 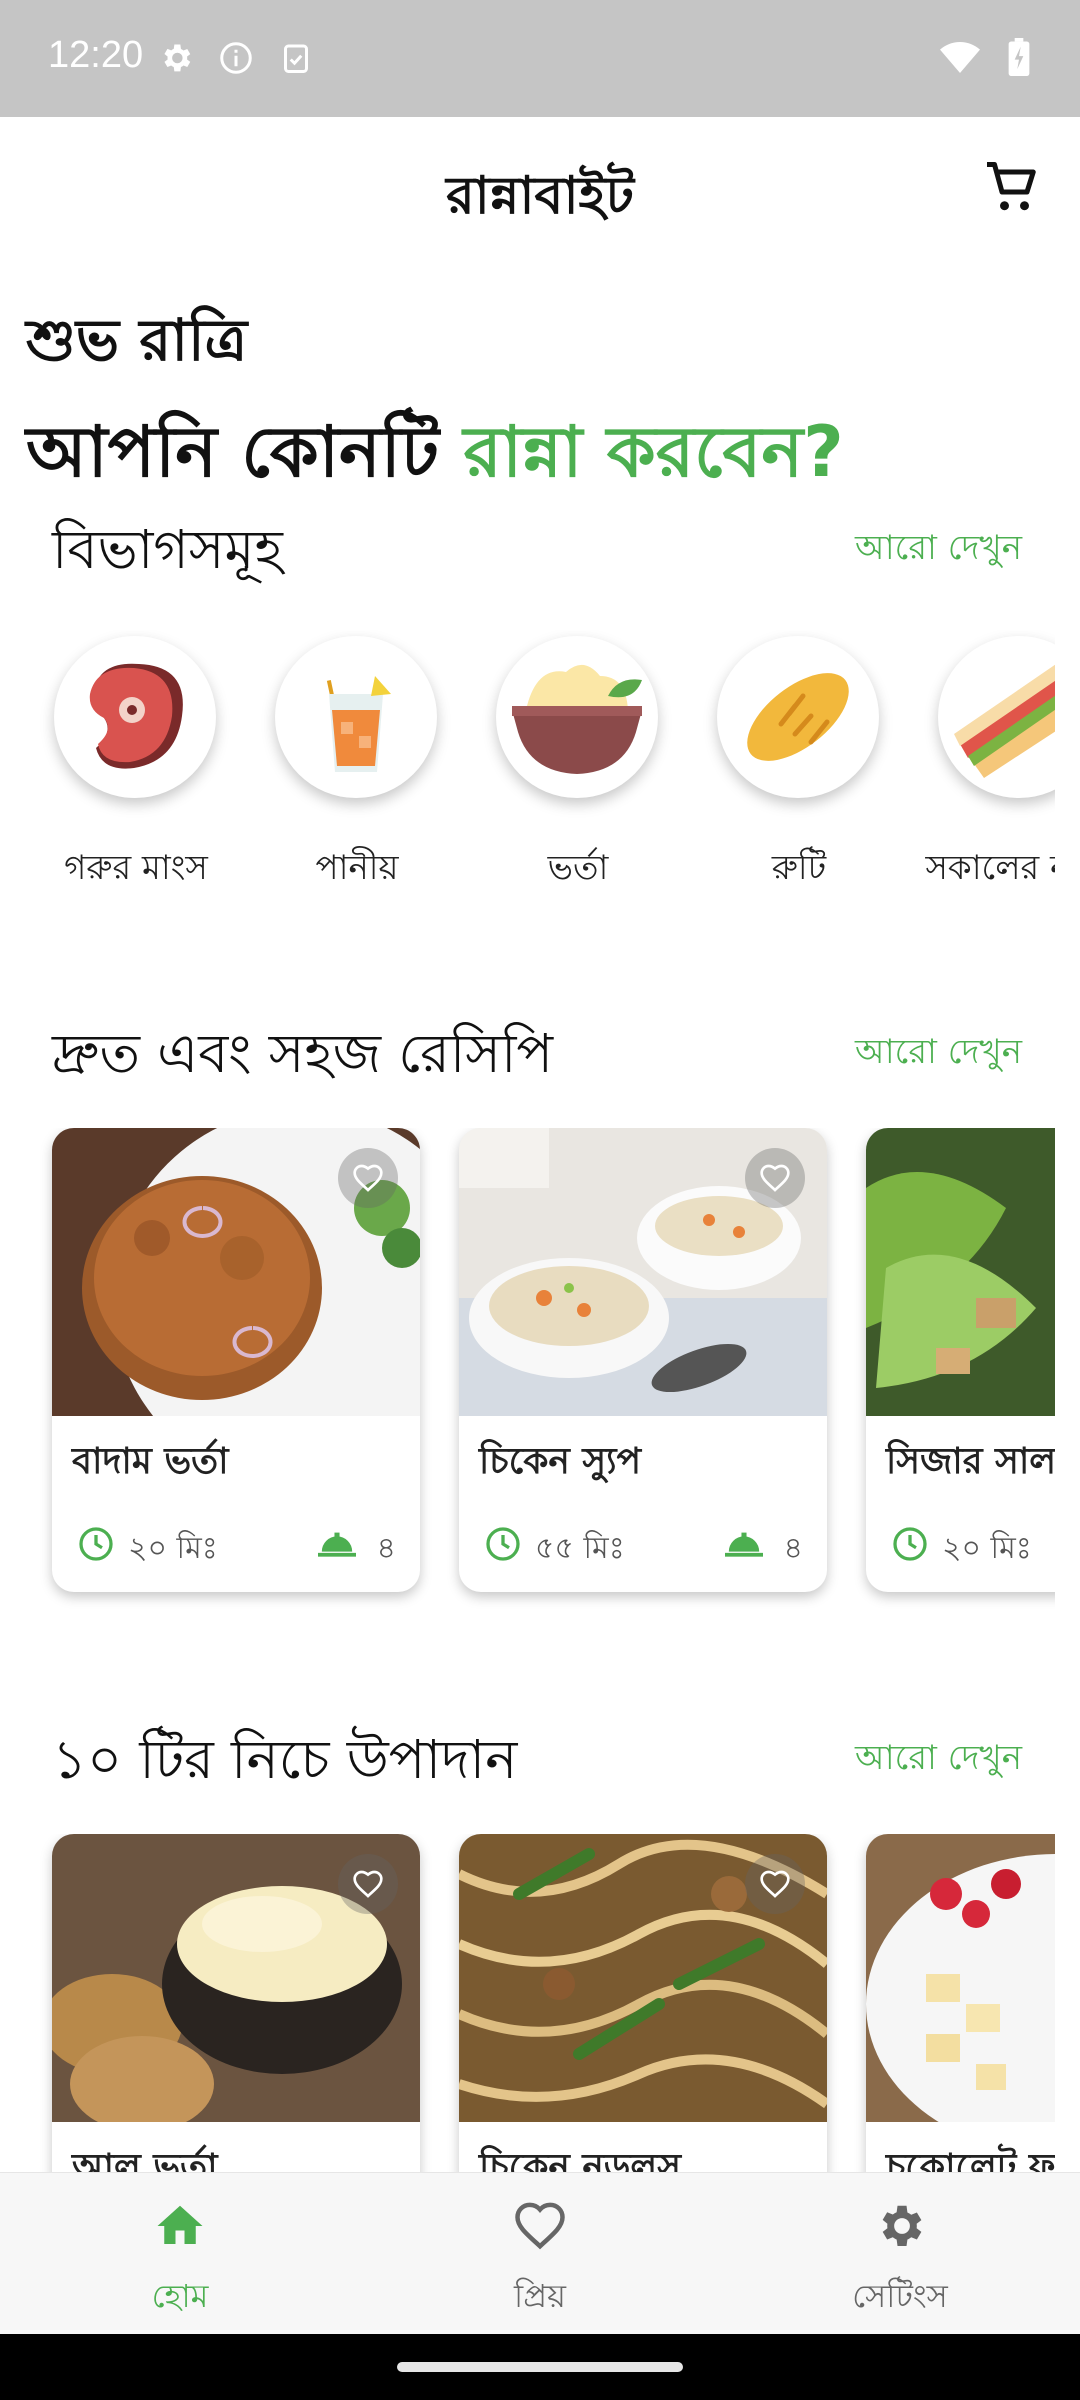 I want to click on recipe-time: ৫৫ মিঃ, so click(x=580, y=1548).